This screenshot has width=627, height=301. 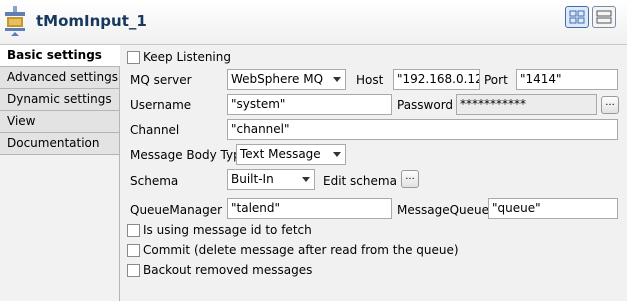 What do you see at coordinates (313, 22) in the screenshot?
I see `component-title-bar: tMomInput_1` at bounding box center [313, 22].